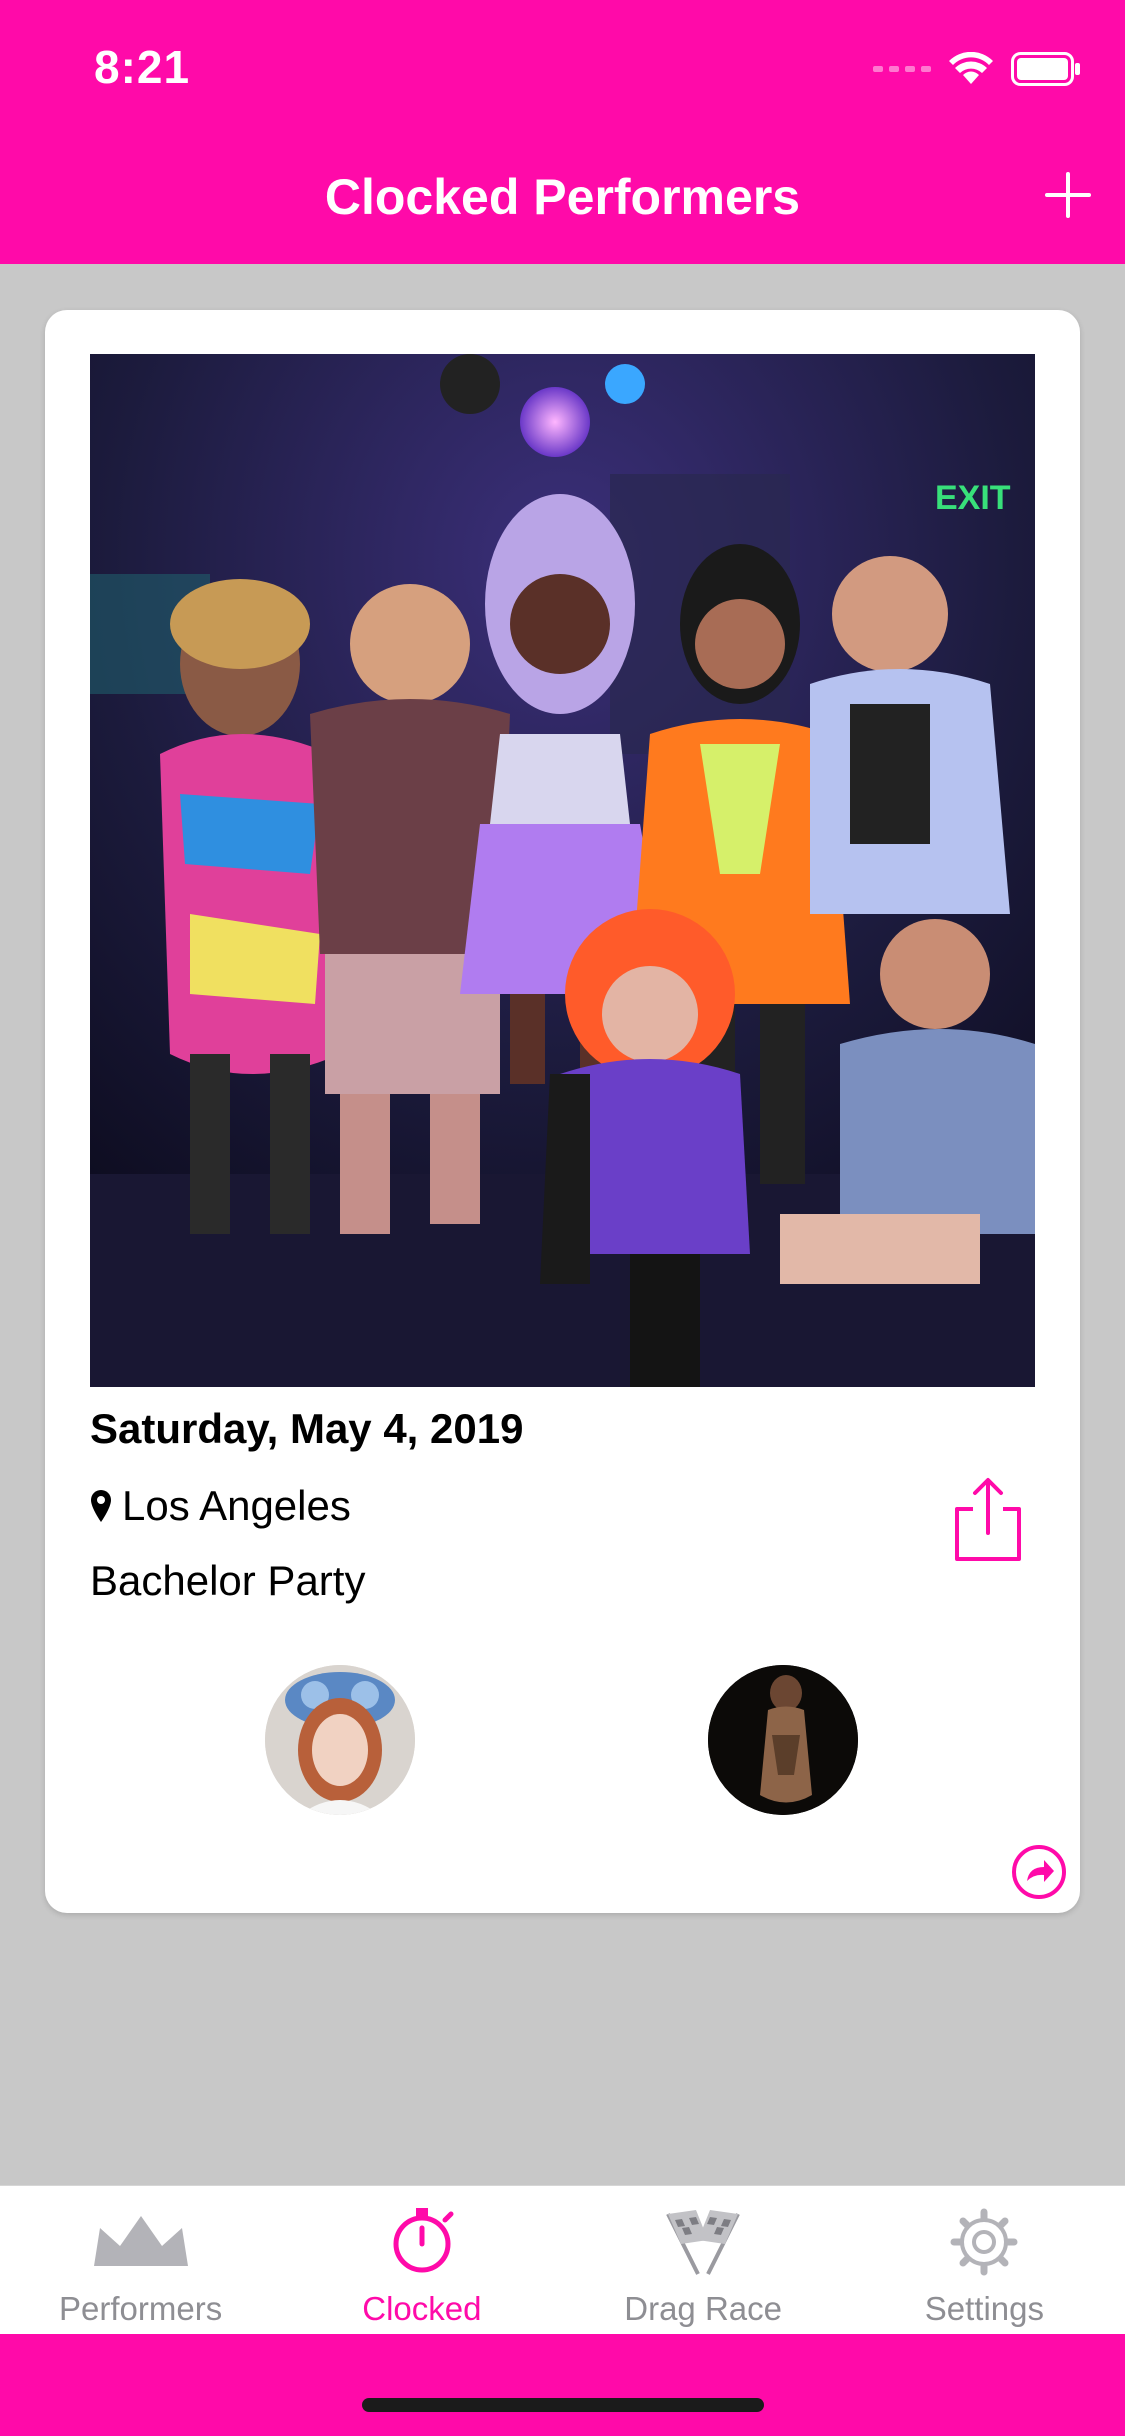 This screenshot has width=1125, height=2436. I want to click on location-label: Los Angeles, so click(236, 1505).